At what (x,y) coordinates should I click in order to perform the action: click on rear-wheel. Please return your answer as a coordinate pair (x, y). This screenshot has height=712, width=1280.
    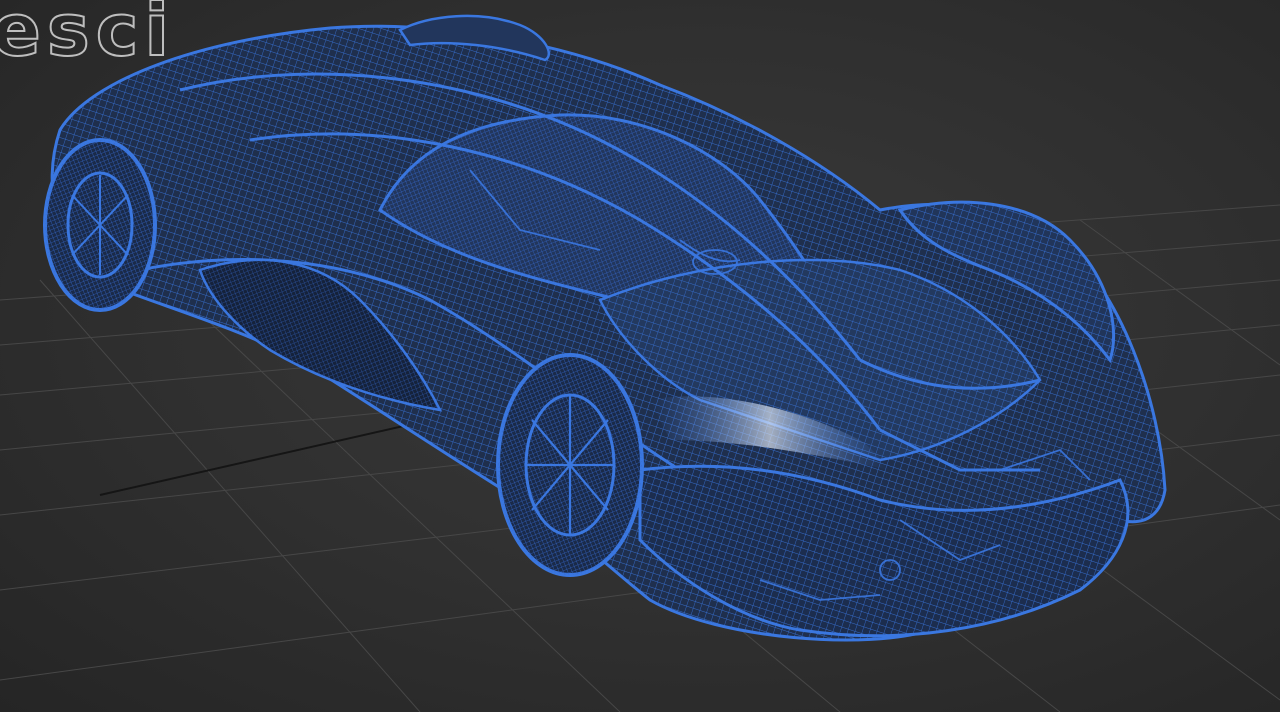
    Looking at the image, I should click on (100, 225).